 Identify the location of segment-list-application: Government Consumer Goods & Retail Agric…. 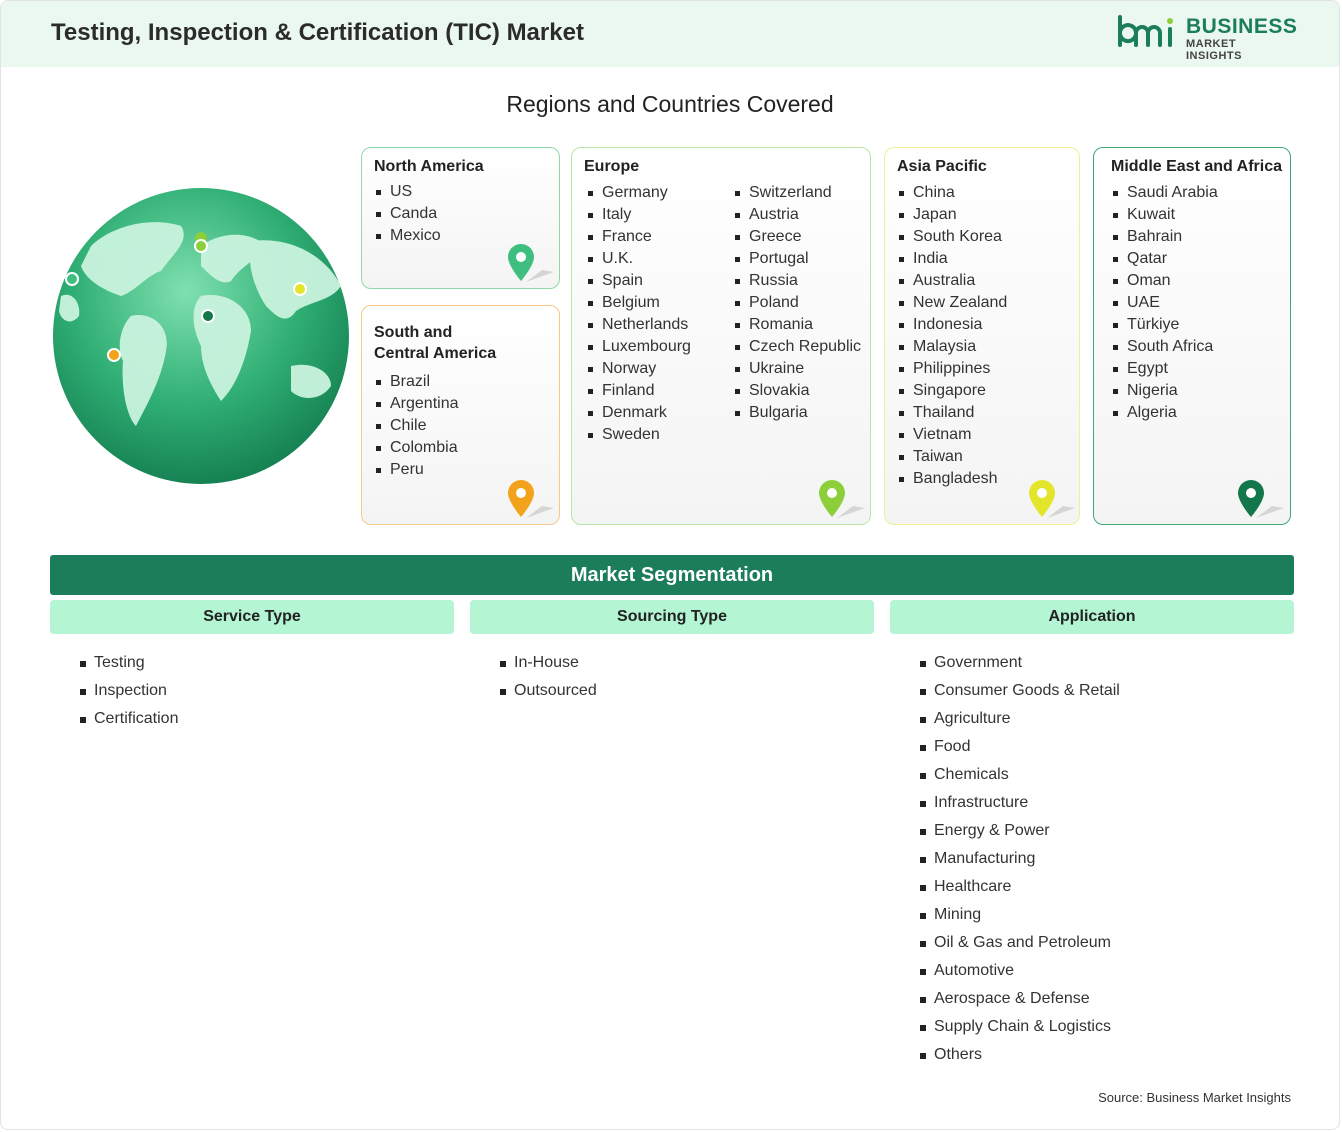
(1020, 859).